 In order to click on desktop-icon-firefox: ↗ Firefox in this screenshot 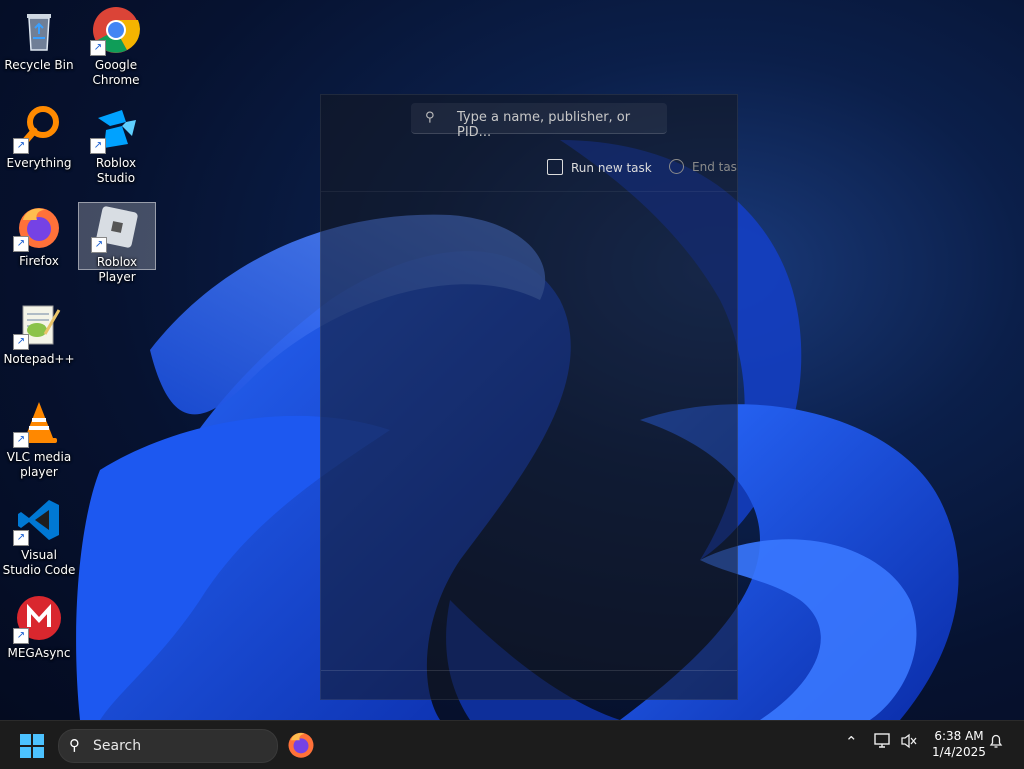, I will do `click(39, 232)`.